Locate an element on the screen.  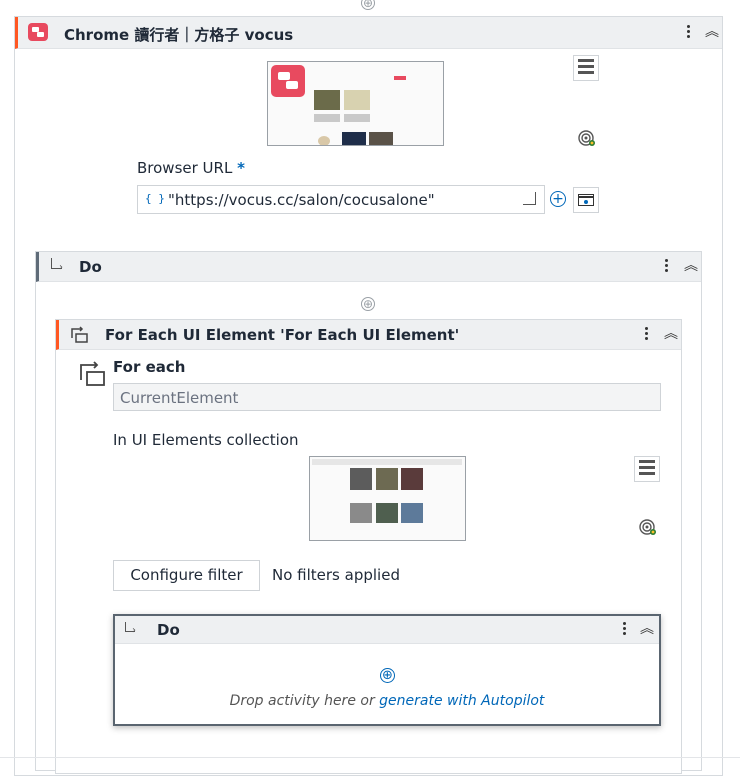
collection-screenshot-thumbnail is located at coordinates (387, 498).